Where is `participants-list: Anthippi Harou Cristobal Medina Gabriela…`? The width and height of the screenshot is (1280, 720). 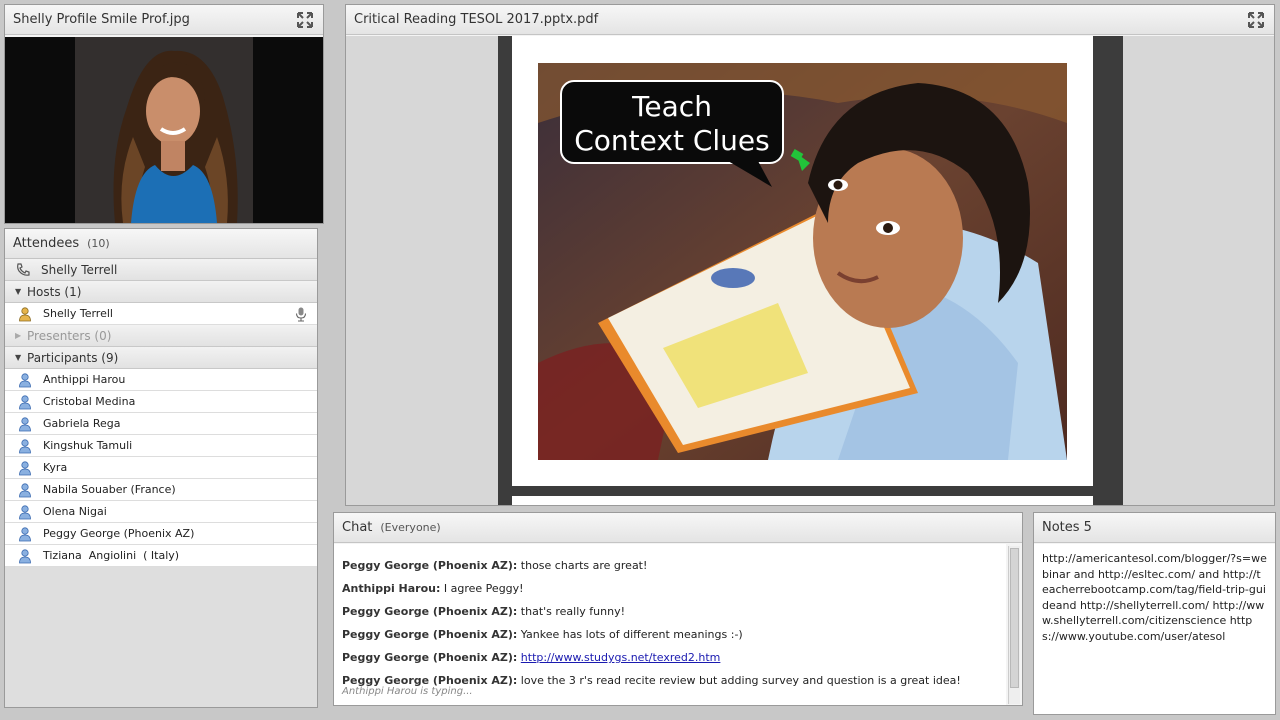
participants-list: Anthippi Harou Cristobal Medina Gabriela… is located at coordinates (161, 468).